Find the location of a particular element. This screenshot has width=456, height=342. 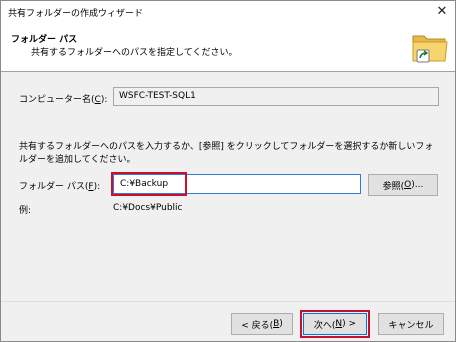

computer-name-label: コンピューター名(C): is located at coordinates (63, 100).